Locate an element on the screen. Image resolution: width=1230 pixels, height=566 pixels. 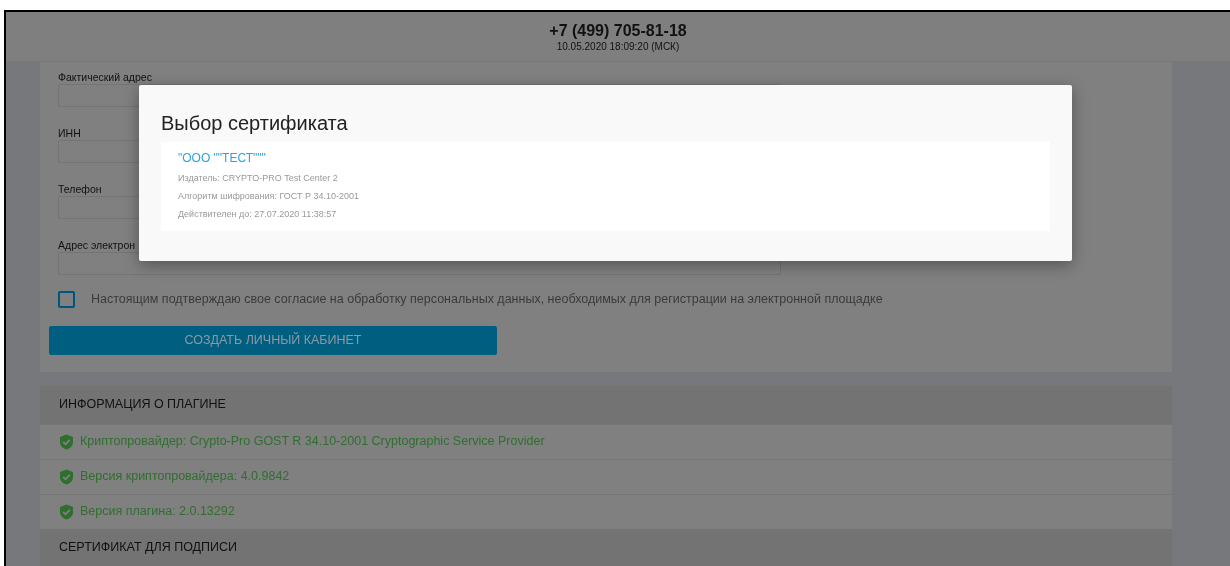
field-label: Телефон is located at coordinates (80, 189).